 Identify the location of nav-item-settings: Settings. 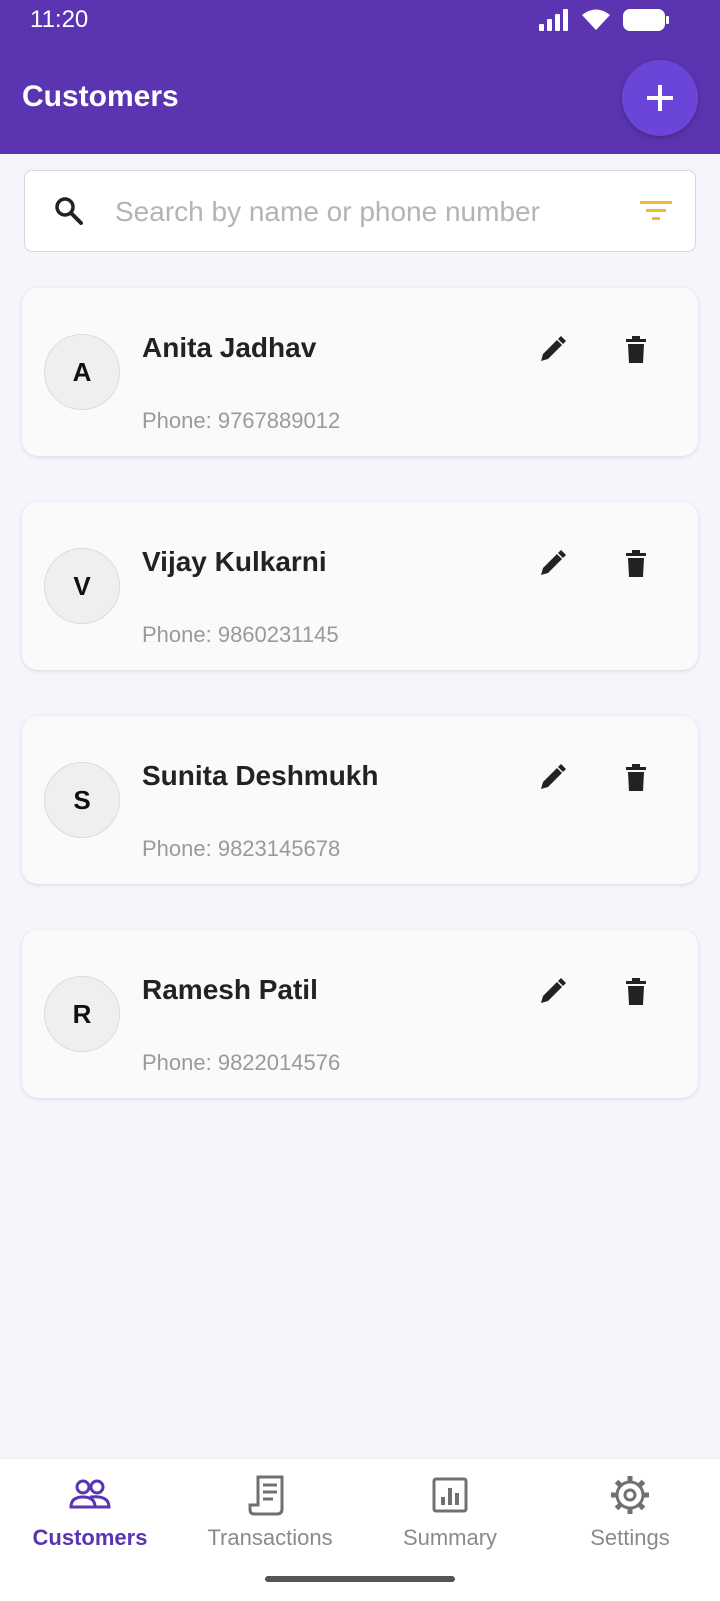
(630, 1512).